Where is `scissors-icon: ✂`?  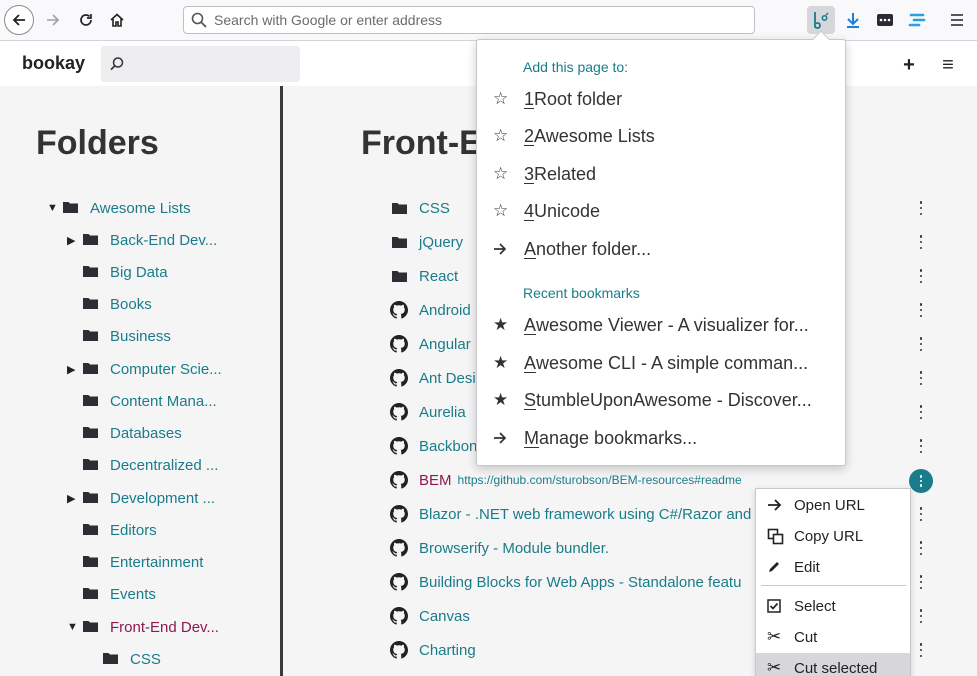 scissors-icon: ✂ is located at coordinates (774, 667).